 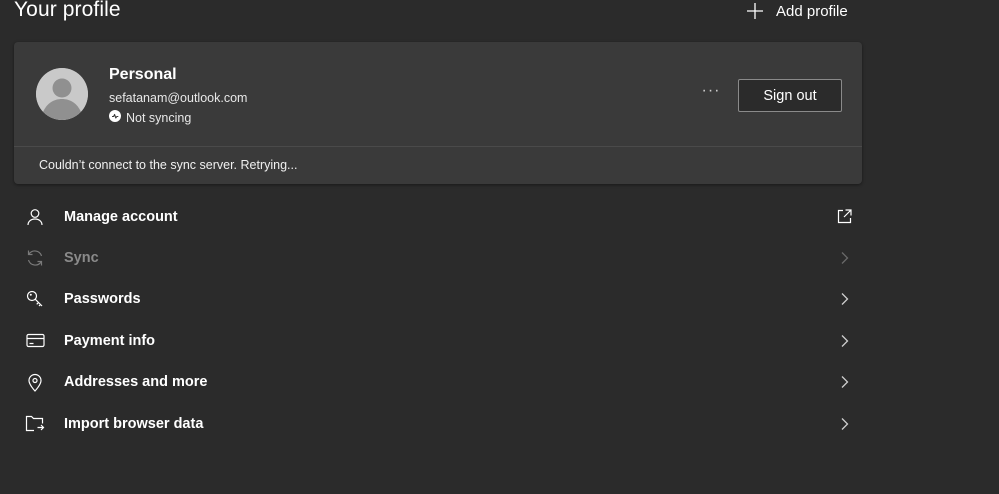 What do you see at coordinates (134, 423) in the screenshot?
I see `menu-item-label: Import browser data` at bounding box center [134, 423].